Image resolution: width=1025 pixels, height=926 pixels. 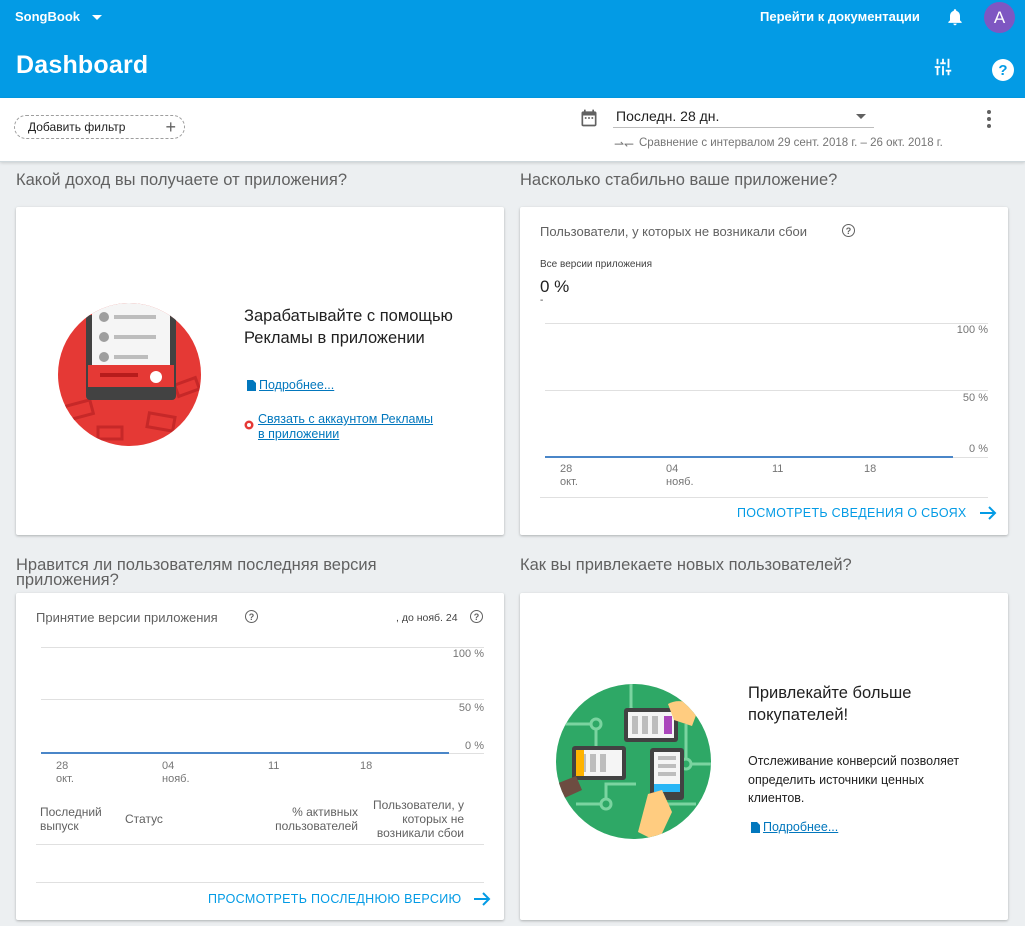 I want to click on add-filter-label: Добавить фильтр, so click(x=77, y=127).